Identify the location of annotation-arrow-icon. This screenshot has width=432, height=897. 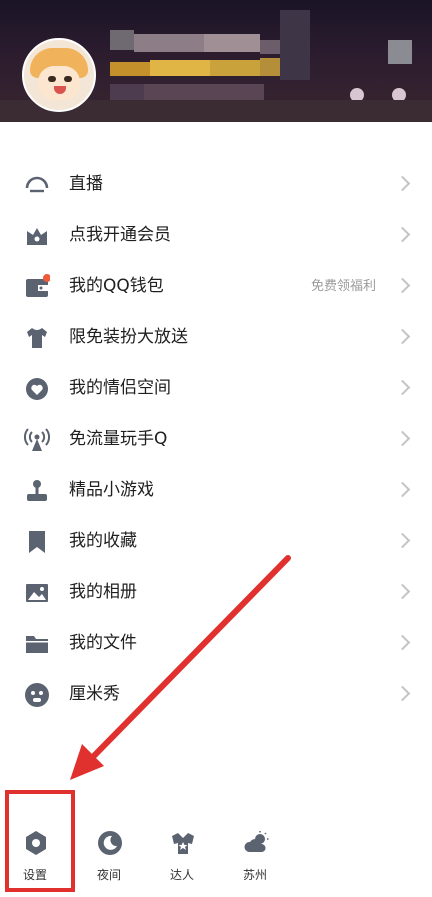
(180, 667).